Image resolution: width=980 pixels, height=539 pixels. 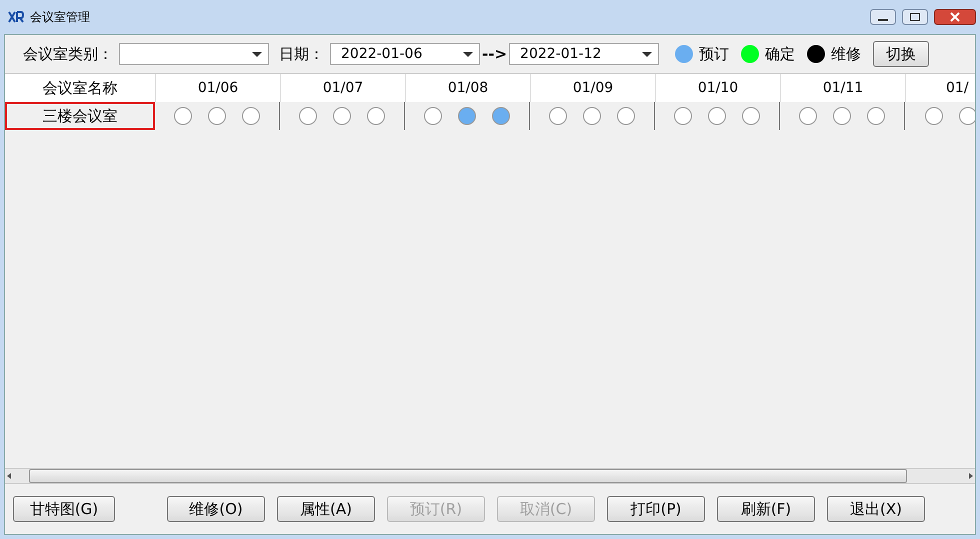 I want to click on date-label: 日期：, so click(x=301, y=54).